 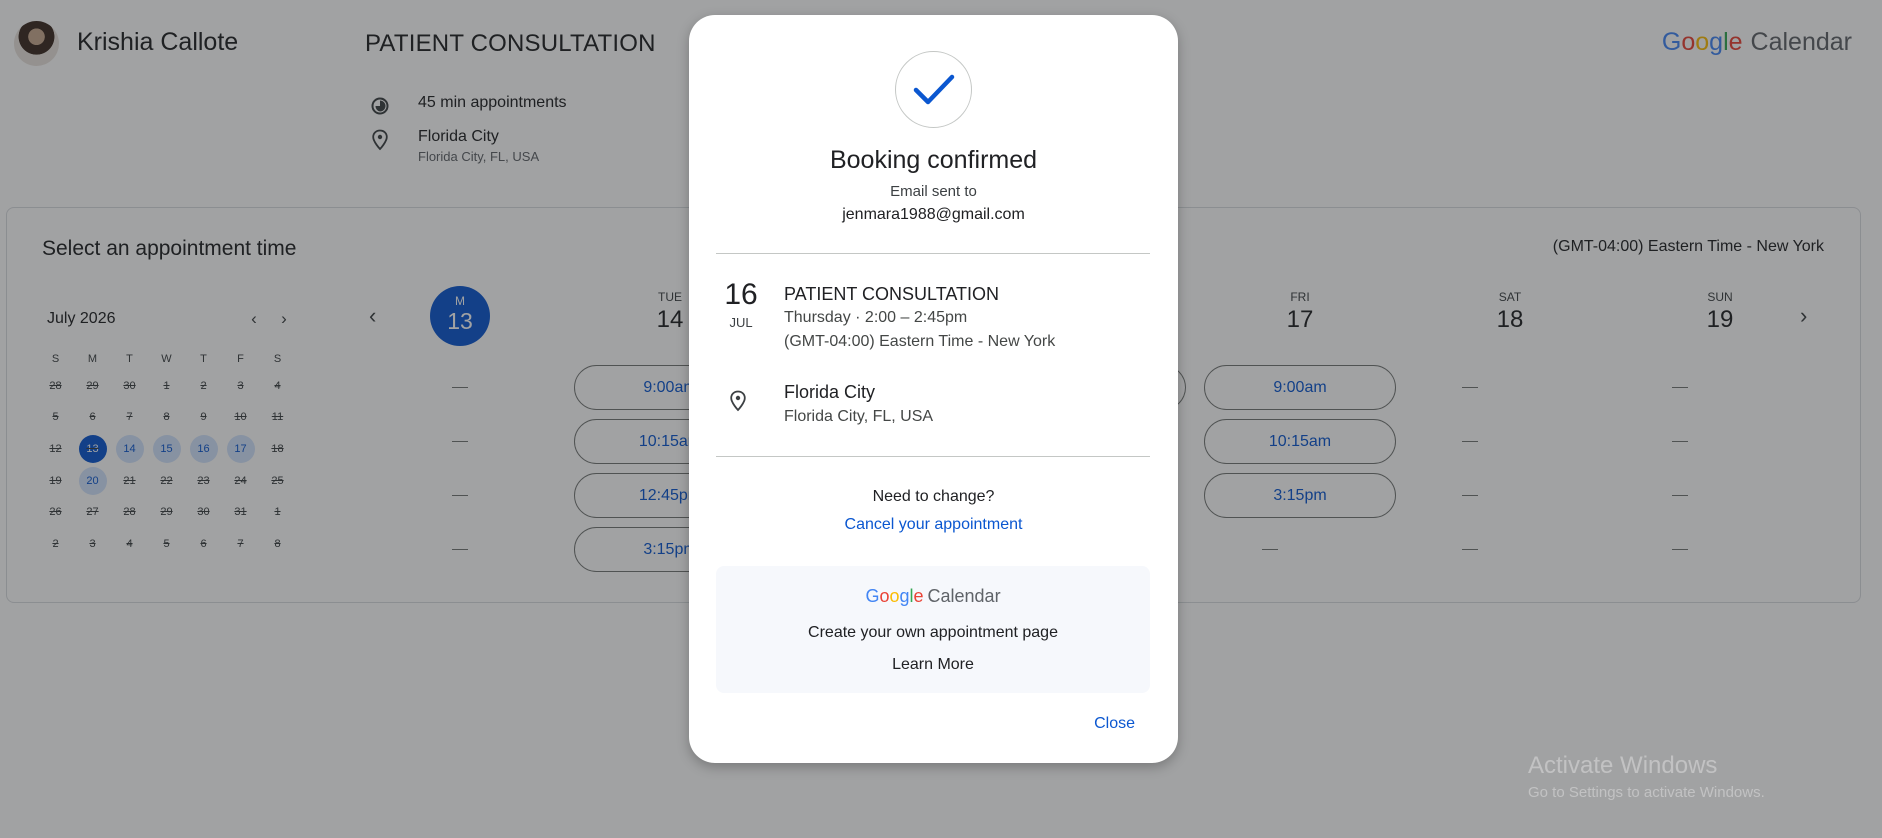 What do you see at coordinates (920, 341) in the screenshot?
I see `event-timezone: (GMT-04:00) Eastern Time - New York` at bounding box center [920, 341].